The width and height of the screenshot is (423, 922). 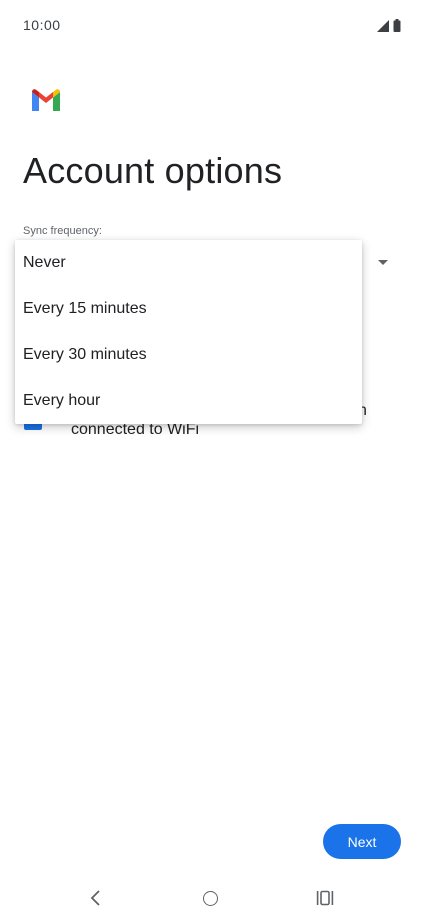 I want to click on status-time: 10:00, so click(x=42, y=25).